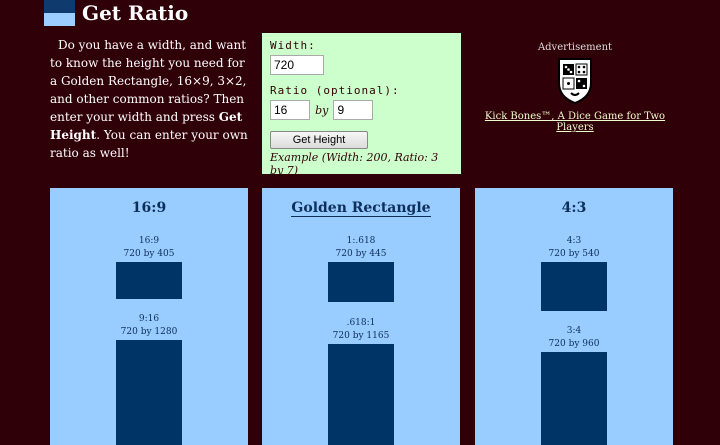 This screenshot has width=720, height=445. I want to click on ratio-a-input: 16, so click(290, 110).